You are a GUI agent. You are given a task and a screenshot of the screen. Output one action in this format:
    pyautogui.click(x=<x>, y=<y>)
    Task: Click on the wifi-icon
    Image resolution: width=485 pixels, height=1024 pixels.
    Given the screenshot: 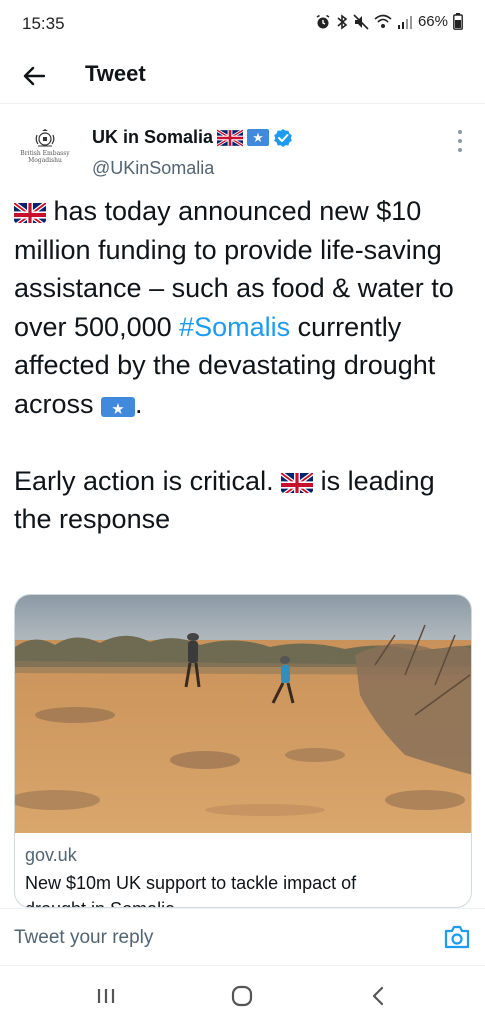 What is the action you would take?
    pyautogui.click(x=383, y=21)
    